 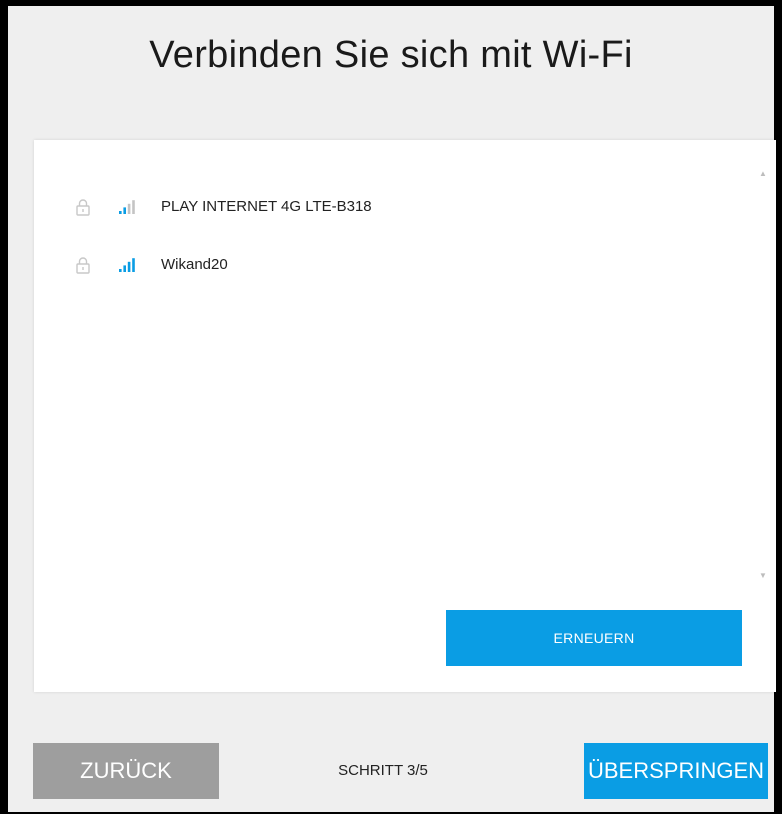 What do you see at coordinates (266, 206) in the screenshot?
I see `network-name: PLAY INTERNET 4G LTE-B318` at bounding box center [266, 206].